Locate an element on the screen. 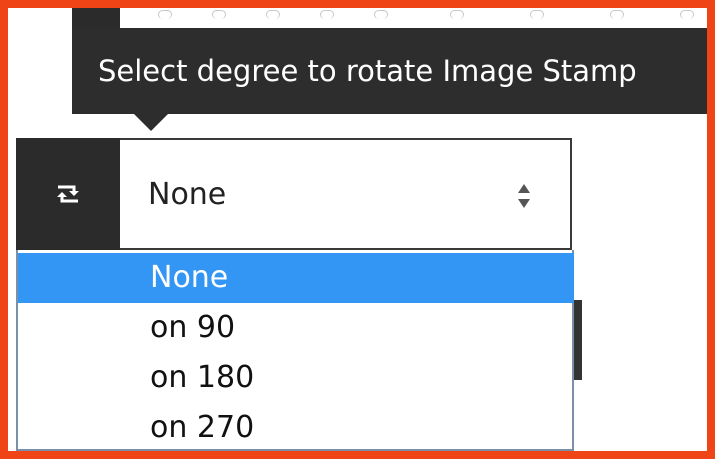  toolbar-button-top is located at coordinates (96, 18).